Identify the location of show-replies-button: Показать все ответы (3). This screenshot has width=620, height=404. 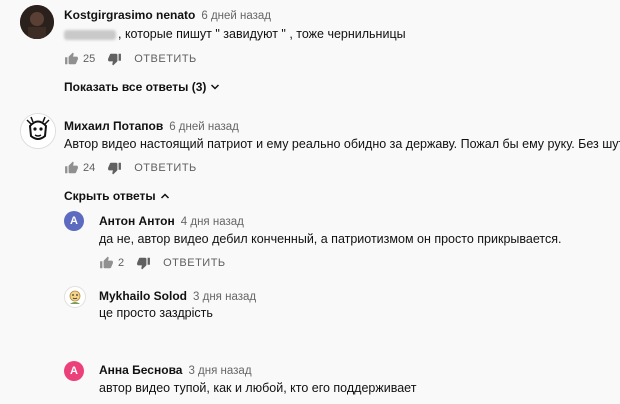
(142, 87).